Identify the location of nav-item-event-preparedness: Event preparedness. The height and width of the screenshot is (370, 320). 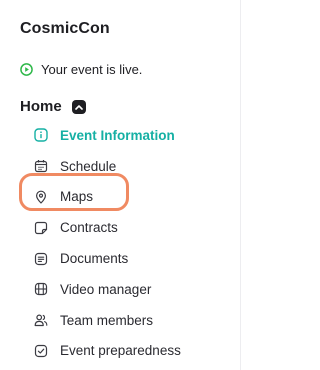
(107, 351).